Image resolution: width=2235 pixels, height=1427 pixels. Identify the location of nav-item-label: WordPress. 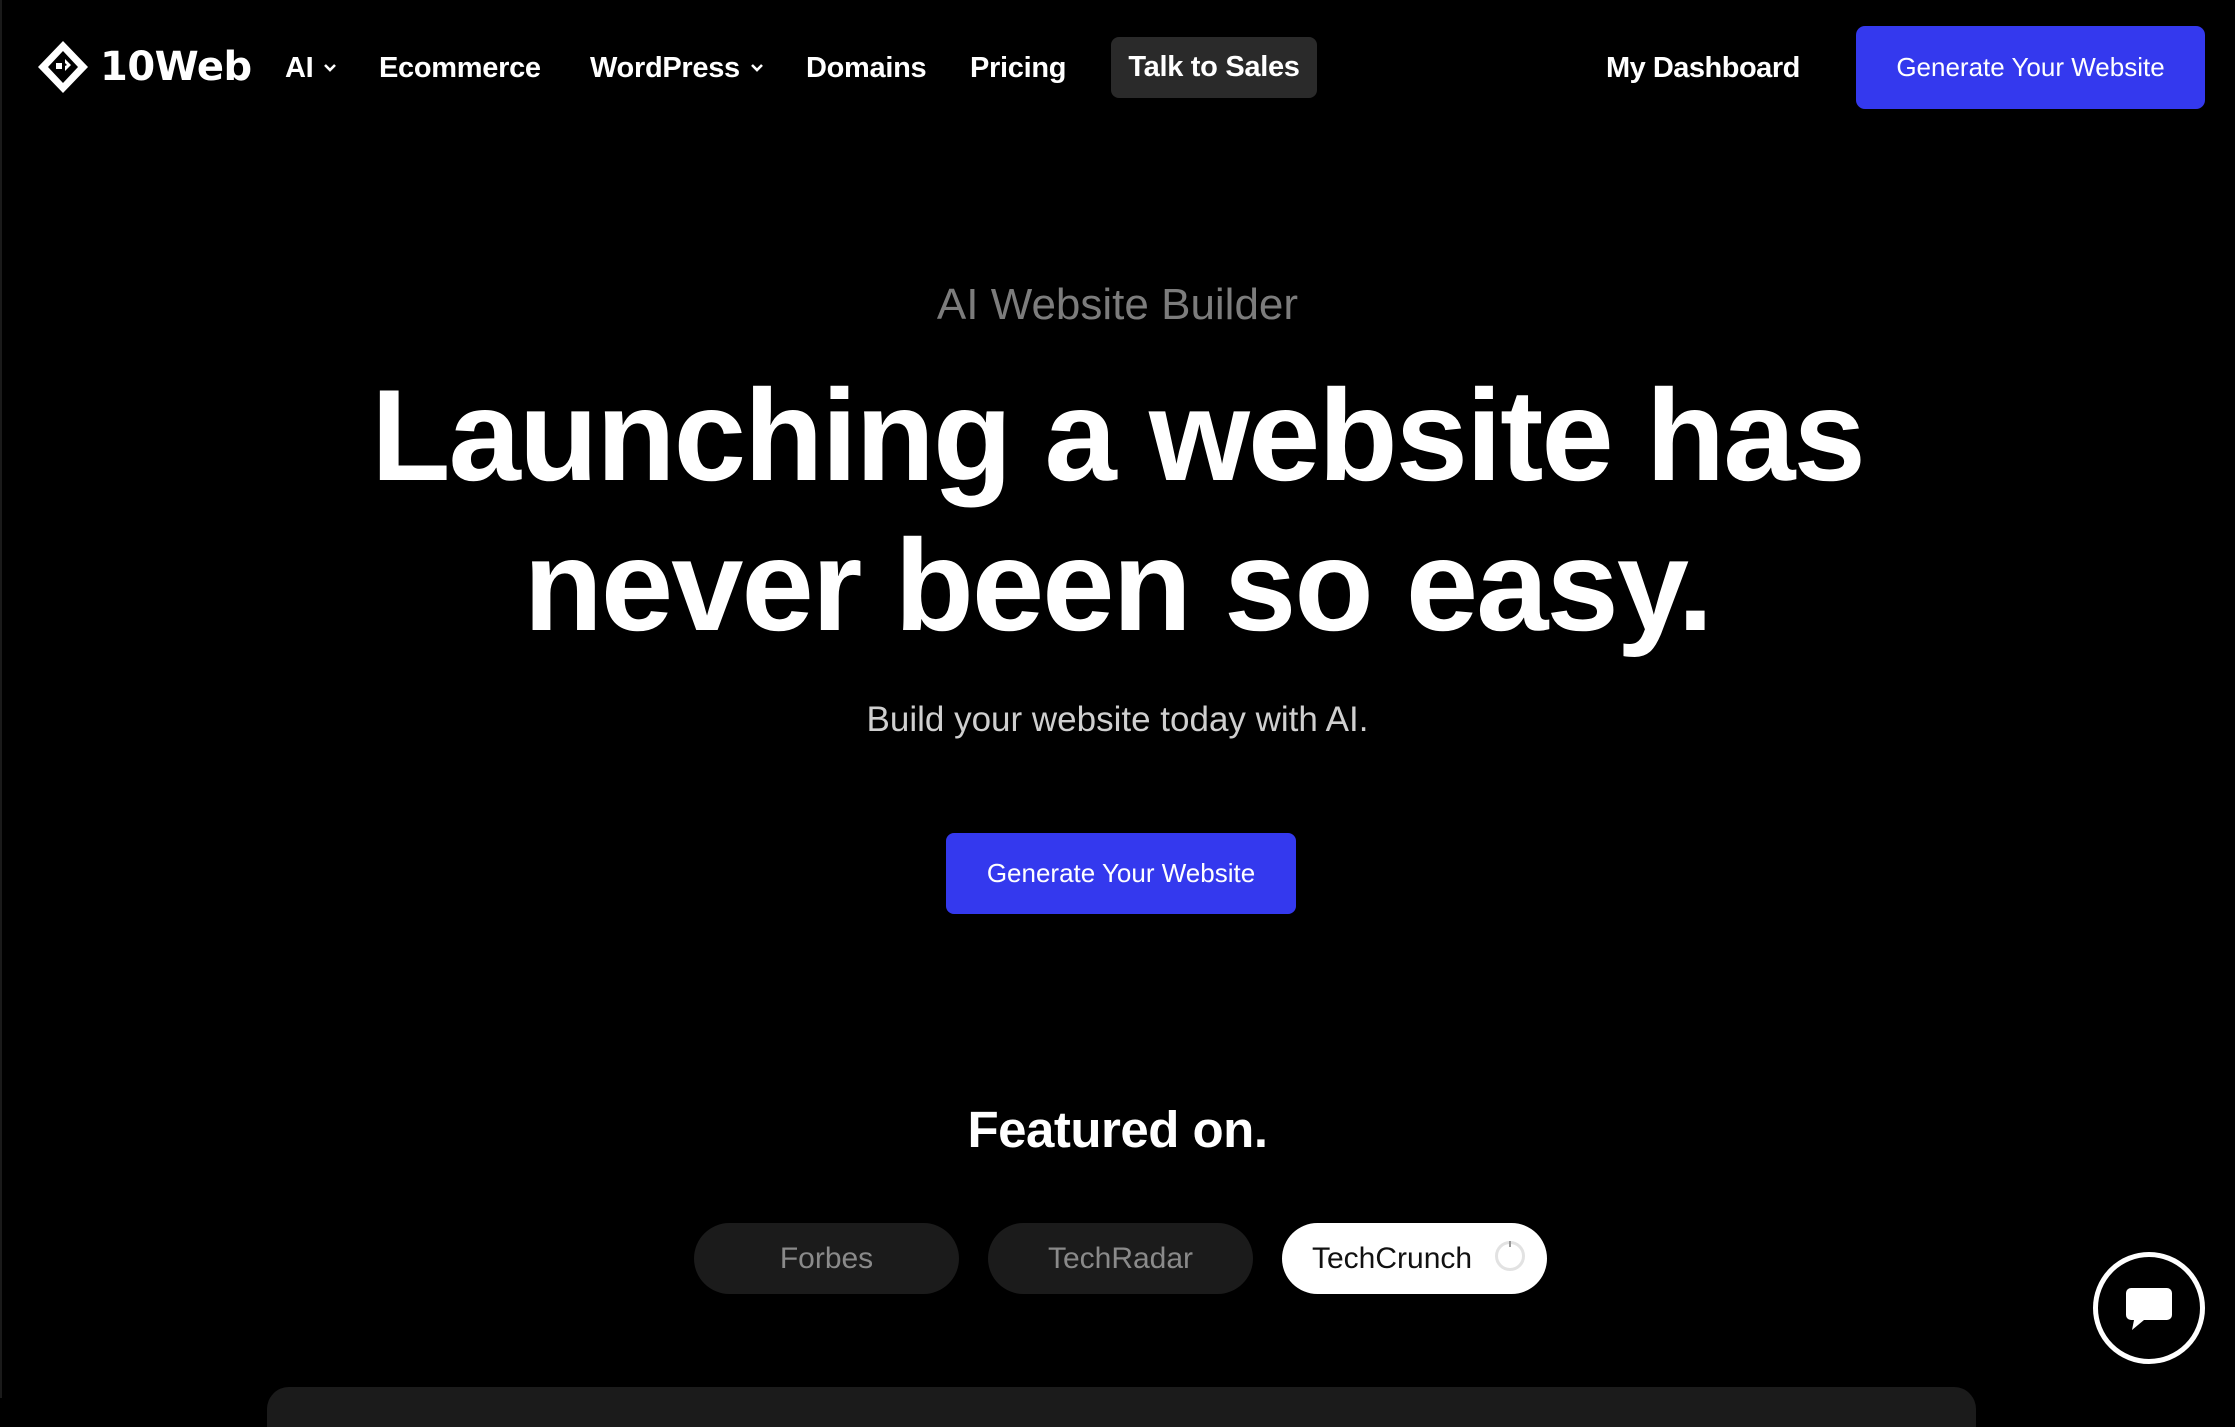
(665, 67).